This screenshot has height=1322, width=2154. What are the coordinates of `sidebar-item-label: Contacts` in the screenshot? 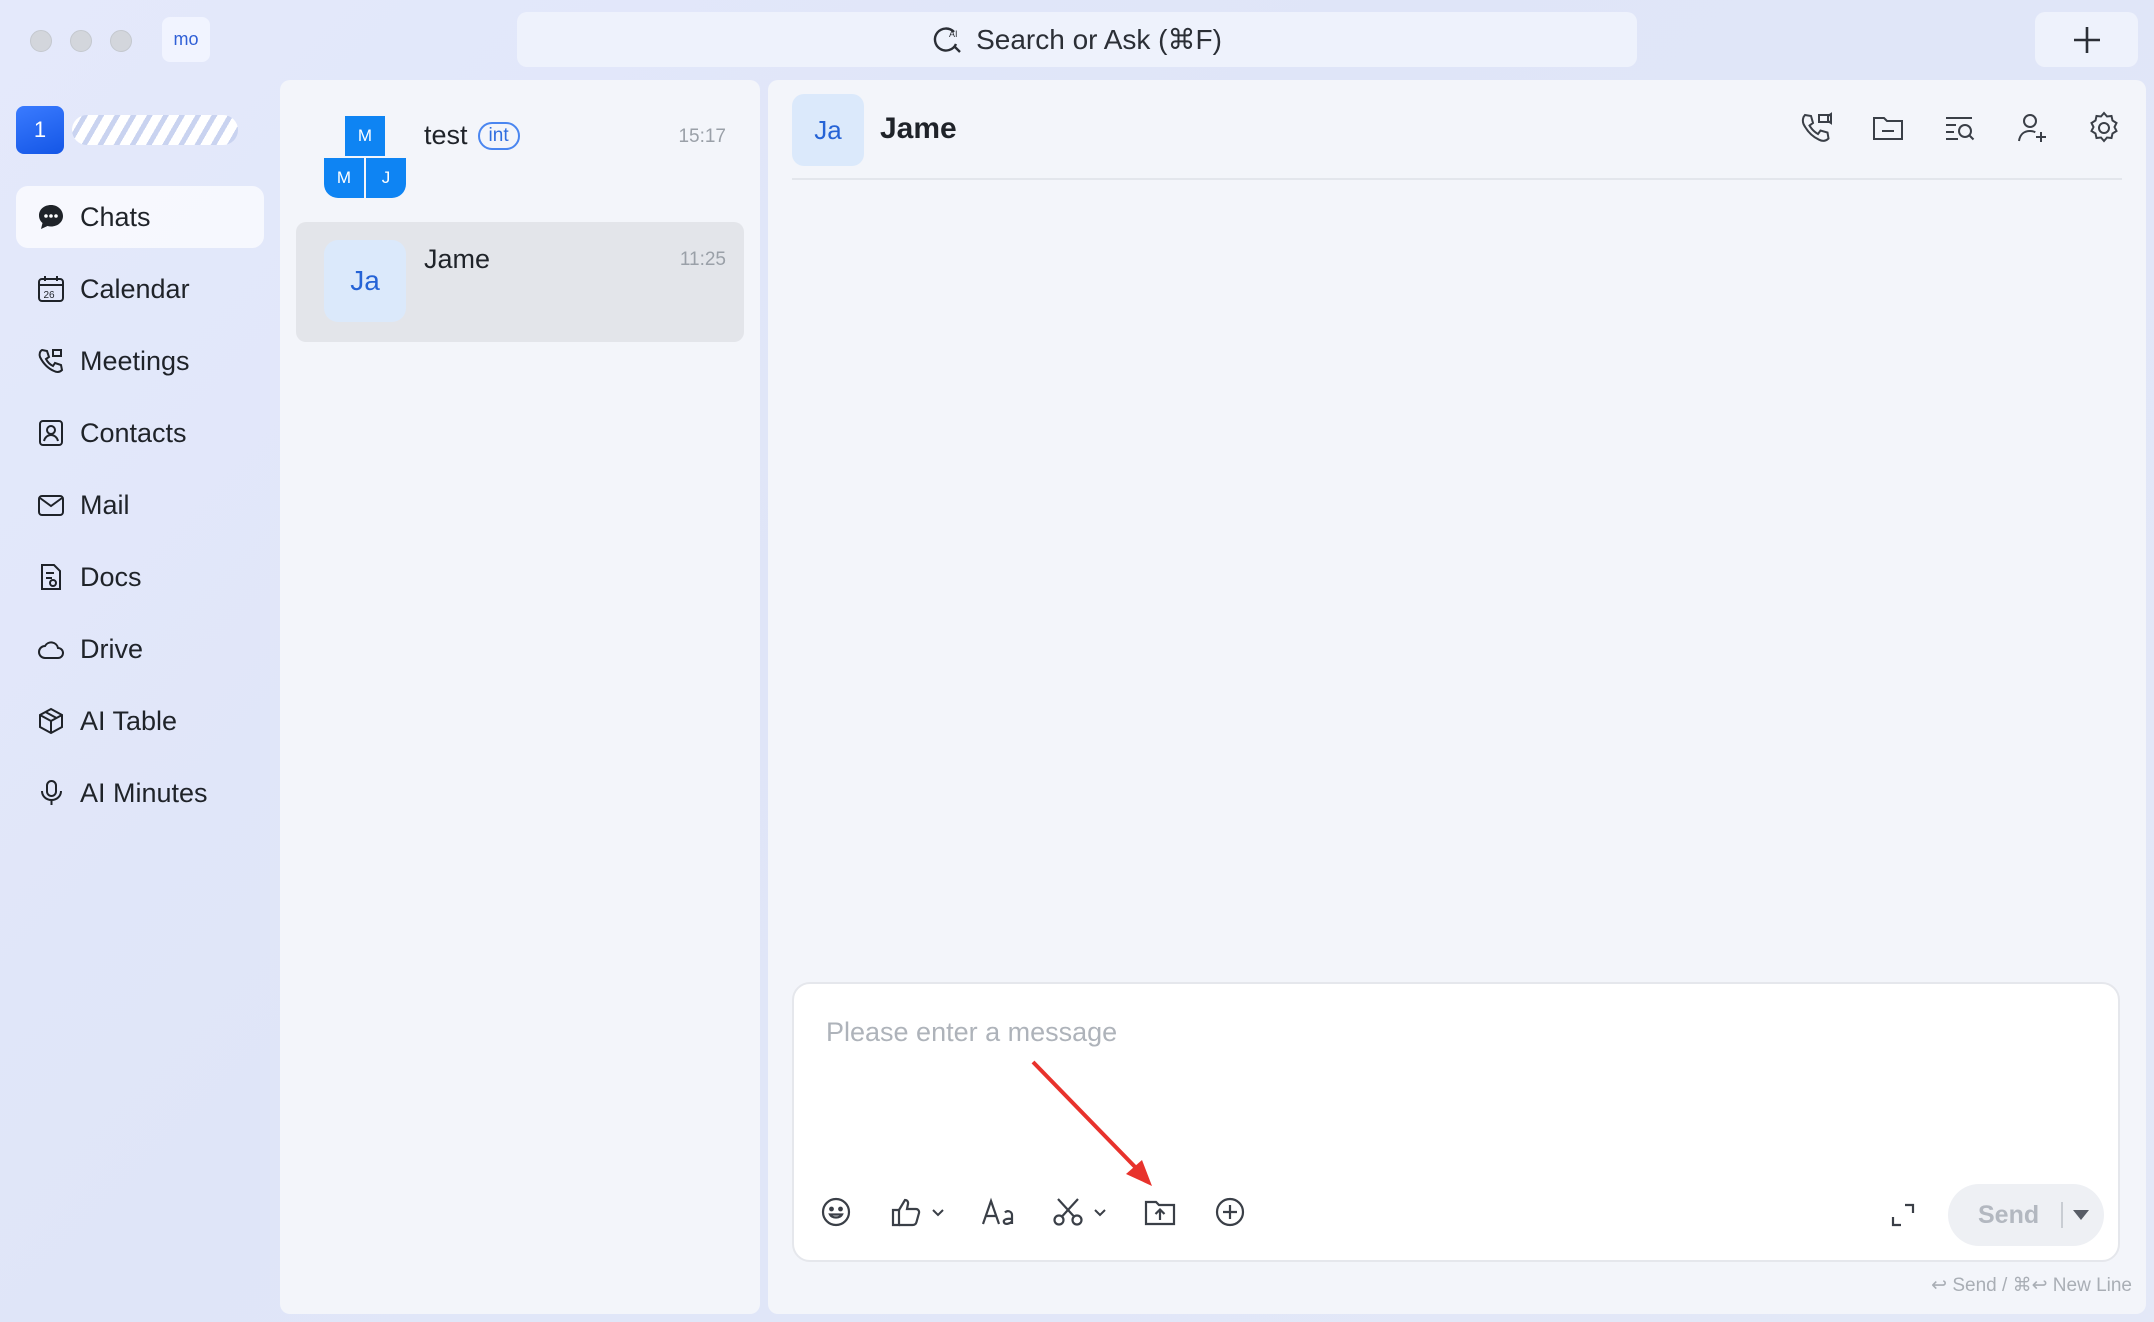 It's located at (133, 432).